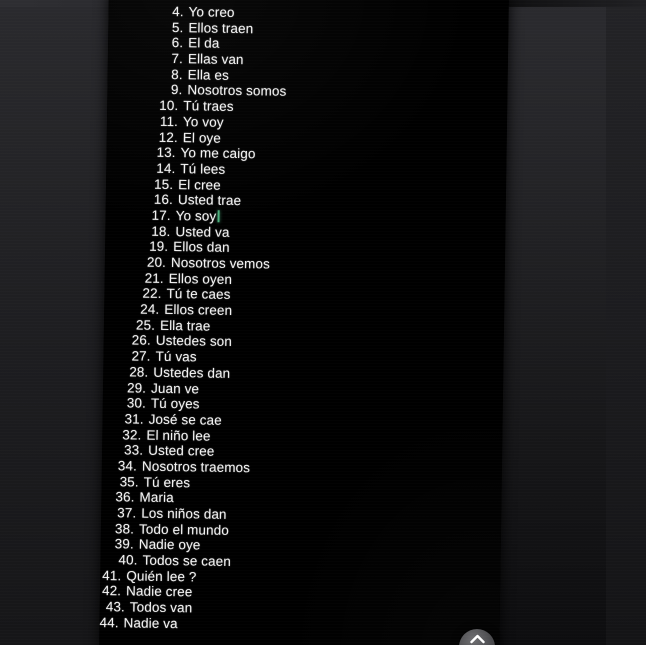  What do you see at coordinates (154, 278) in the screenshot?
I see `list-item-number: 21.` at bounding box center [154, 278].